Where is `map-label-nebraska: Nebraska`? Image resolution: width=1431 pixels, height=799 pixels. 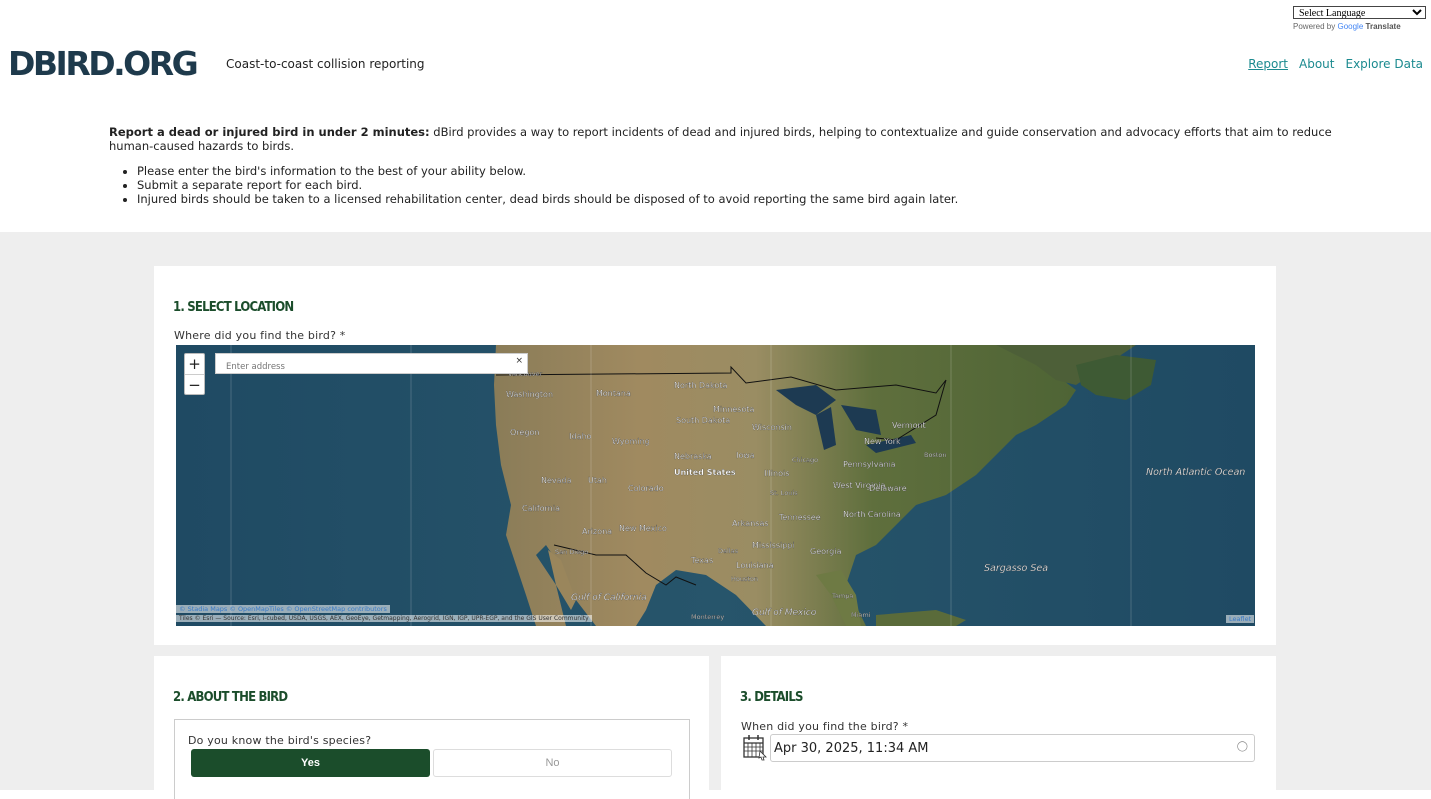 map-label-nebraska: Nebraska is located at coordinates (693, 456).